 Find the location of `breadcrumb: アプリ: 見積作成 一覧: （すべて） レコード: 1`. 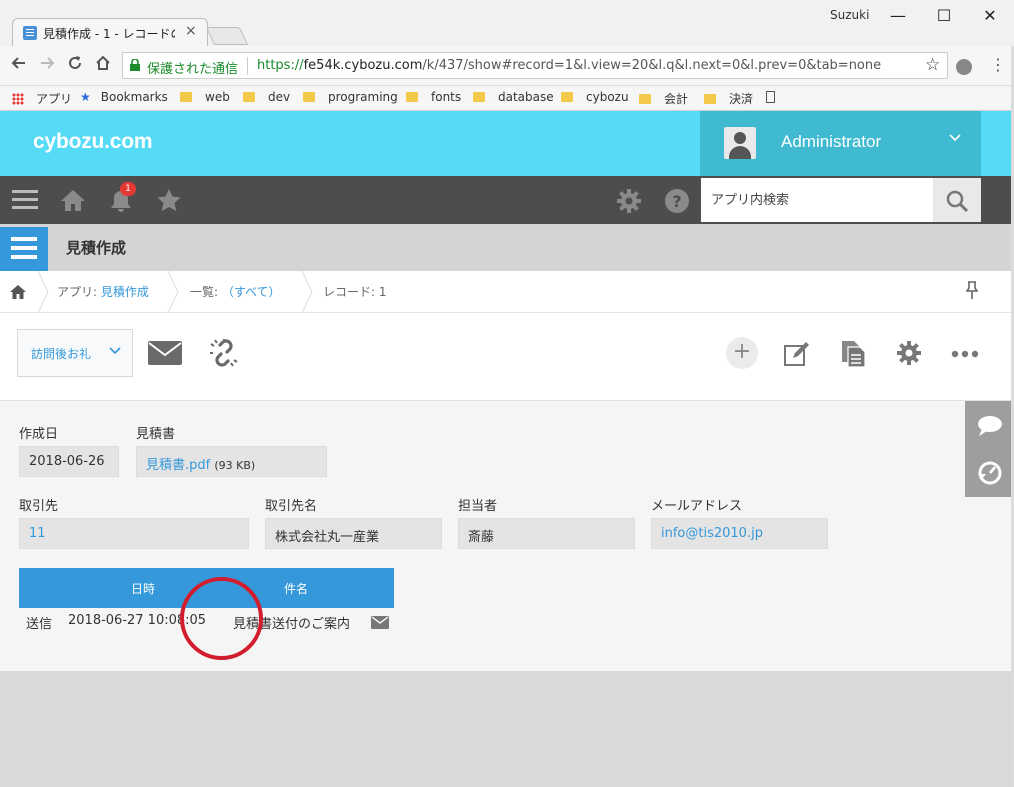

breadcrumb: アプリ: 見積作成 一覧: （すべて） レコード: 1 is located at coordinates (507, 292).